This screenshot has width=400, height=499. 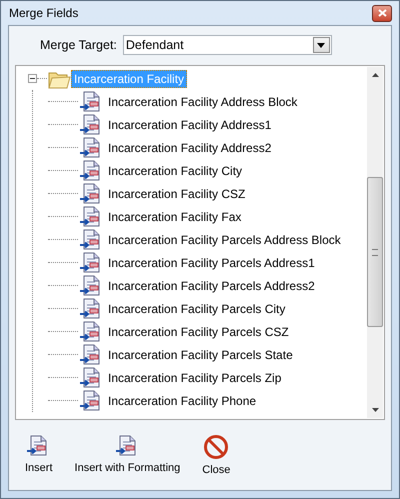 I want to click on tree-item: Incarceration Facility Parcels City, so click(x=196, y=309).